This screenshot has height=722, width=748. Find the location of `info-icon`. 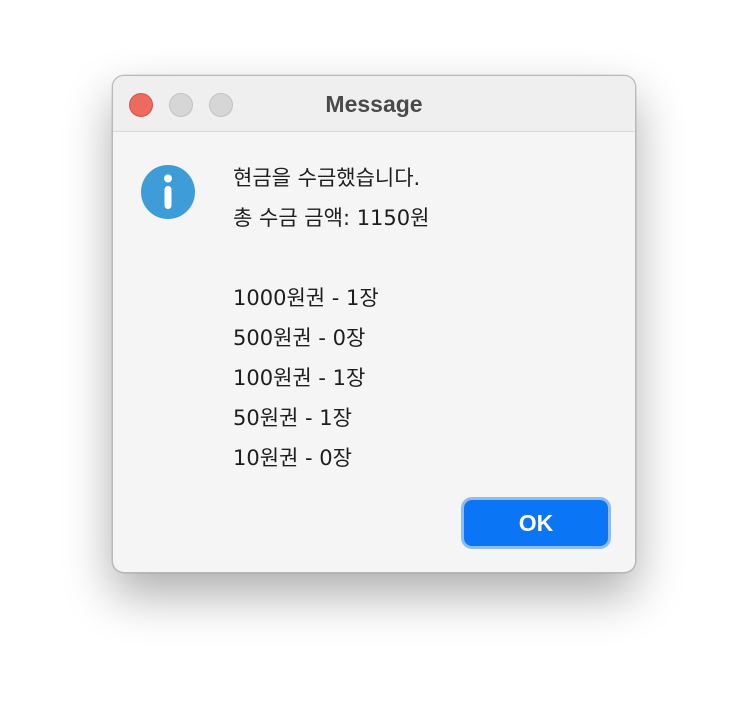

info-icon is located at coordinates (168, 192).